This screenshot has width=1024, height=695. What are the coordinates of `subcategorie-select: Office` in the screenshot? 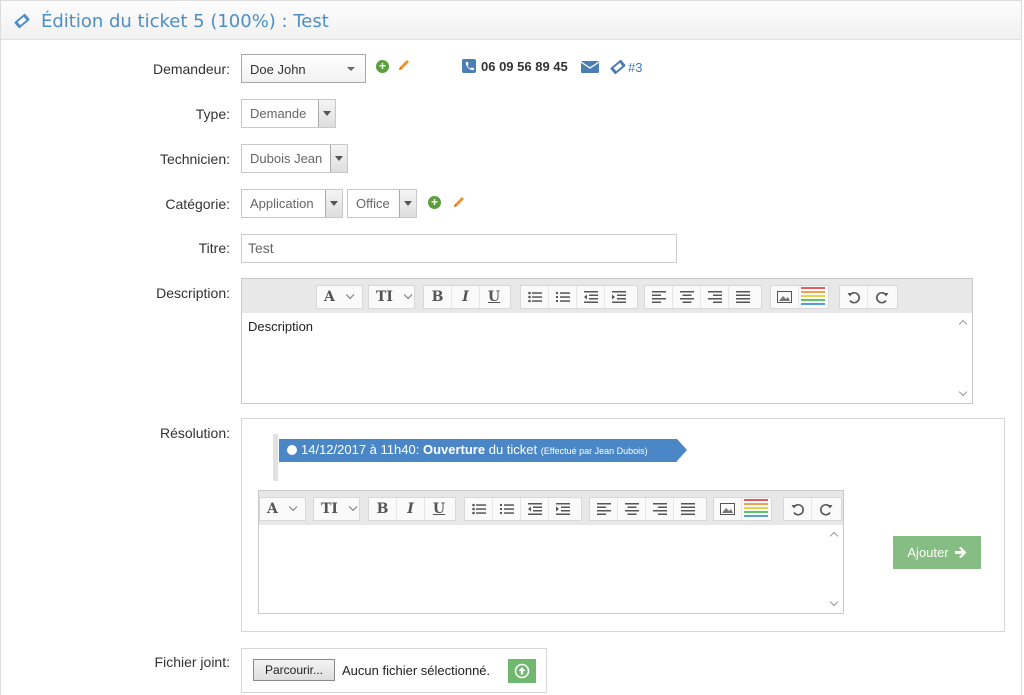 It's located at (382, 203).